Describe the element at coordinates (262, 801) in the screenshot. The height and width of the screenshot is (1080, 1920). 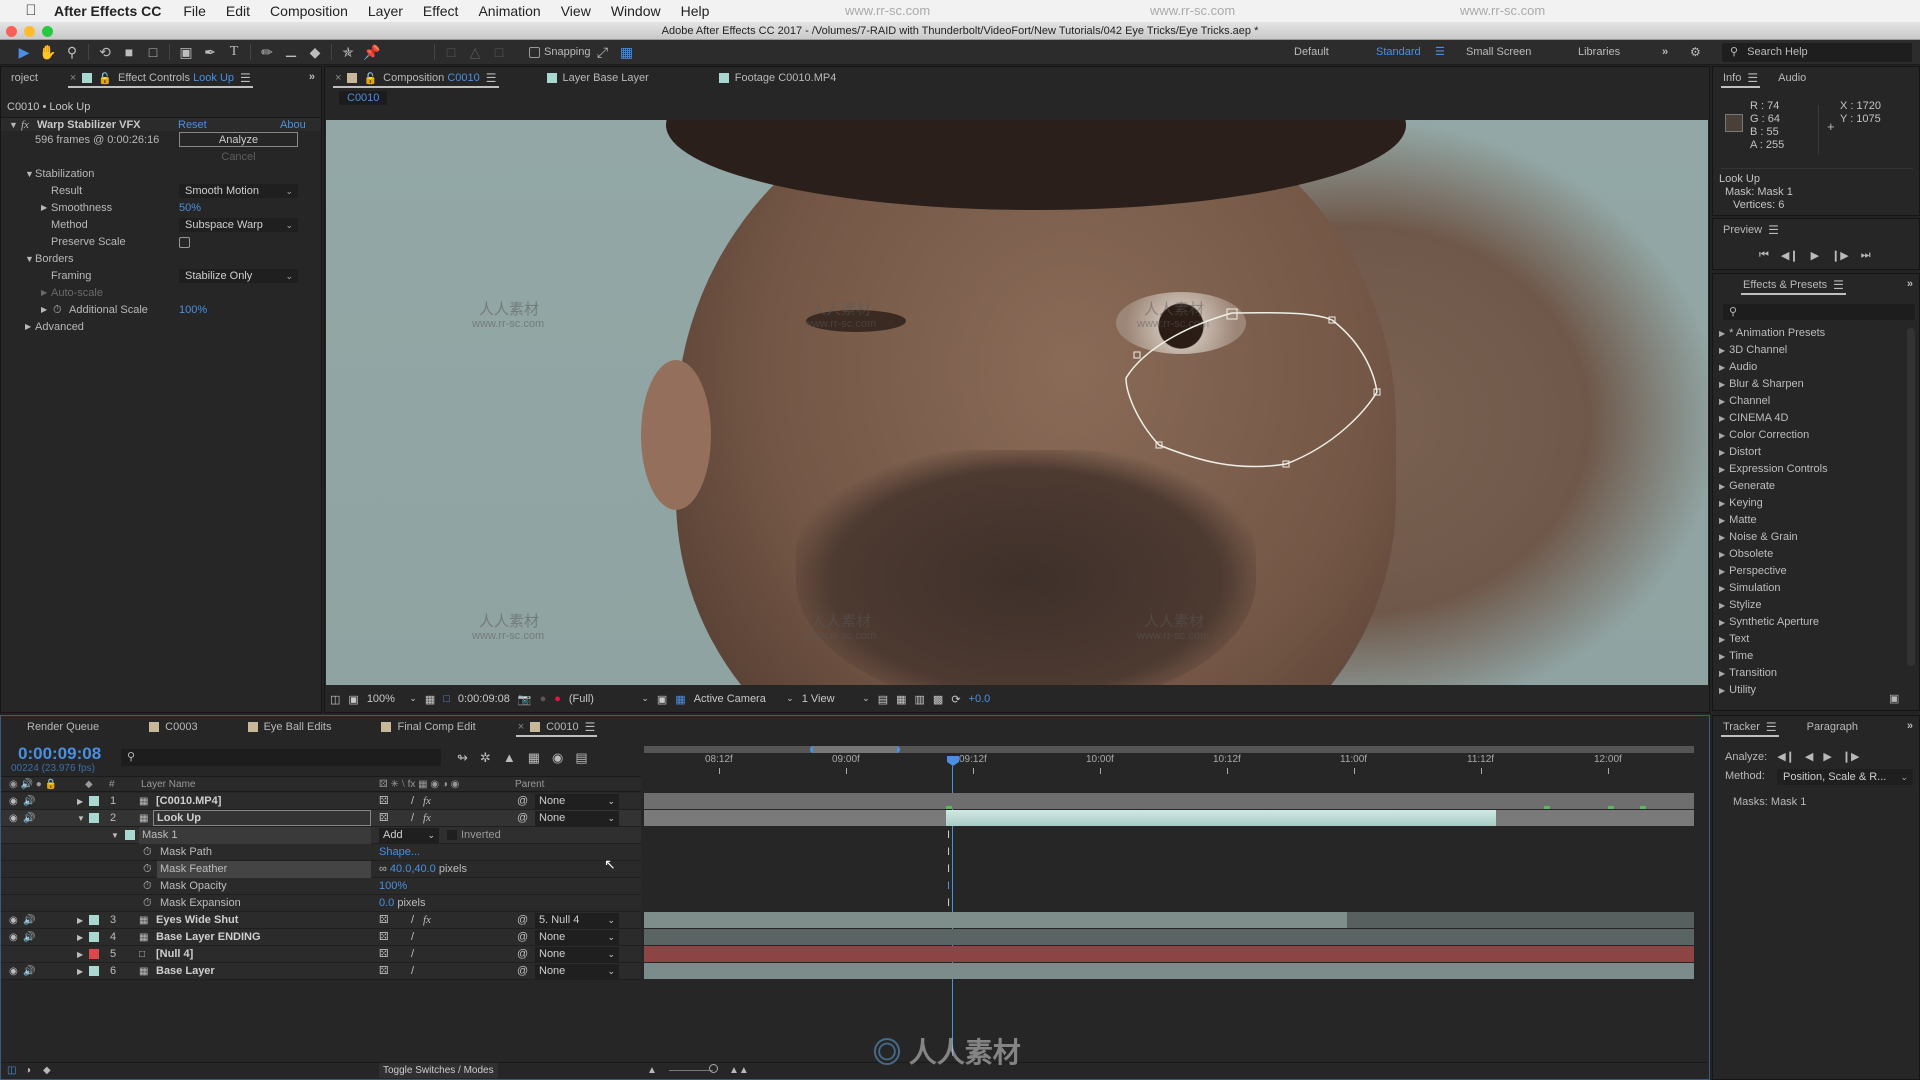
I see `layer-name: [C0010.MP4]` at that location.